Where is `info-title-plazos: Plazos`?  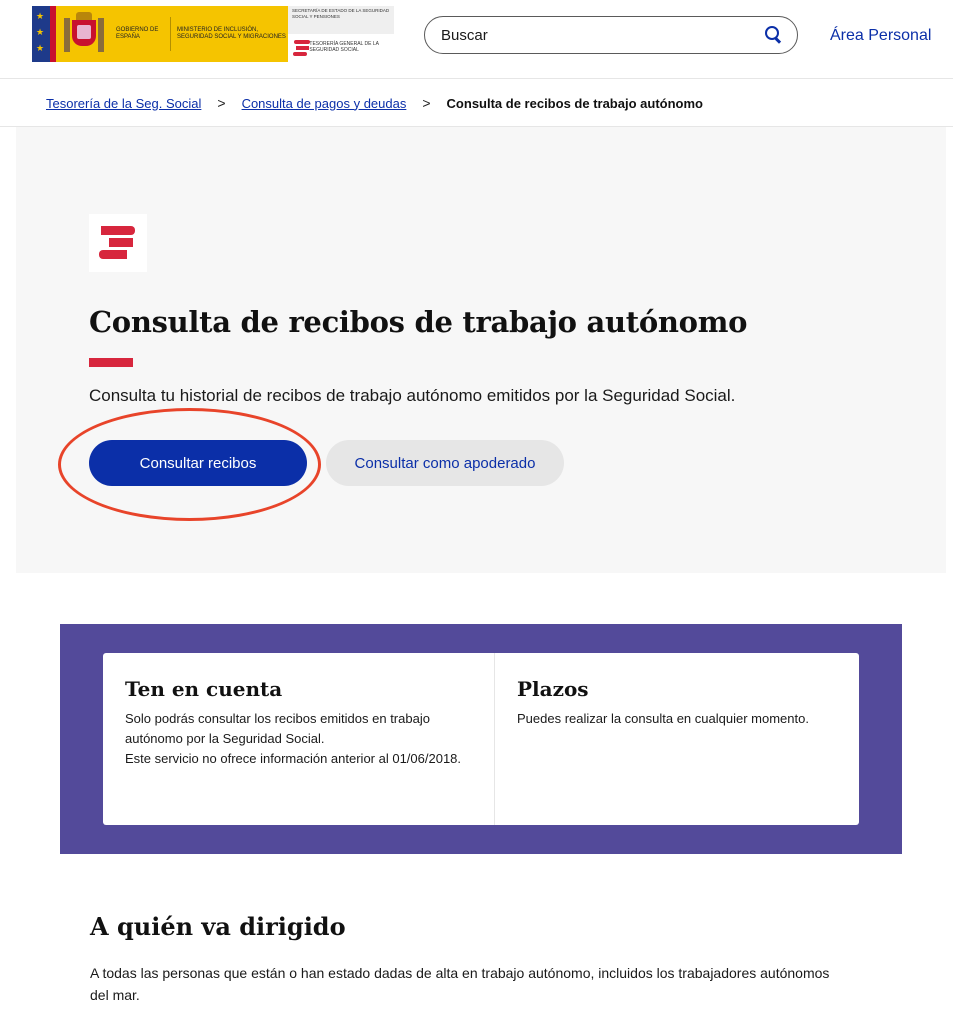
info-title-plazos: Plazos is located at coordinates (553, 689).